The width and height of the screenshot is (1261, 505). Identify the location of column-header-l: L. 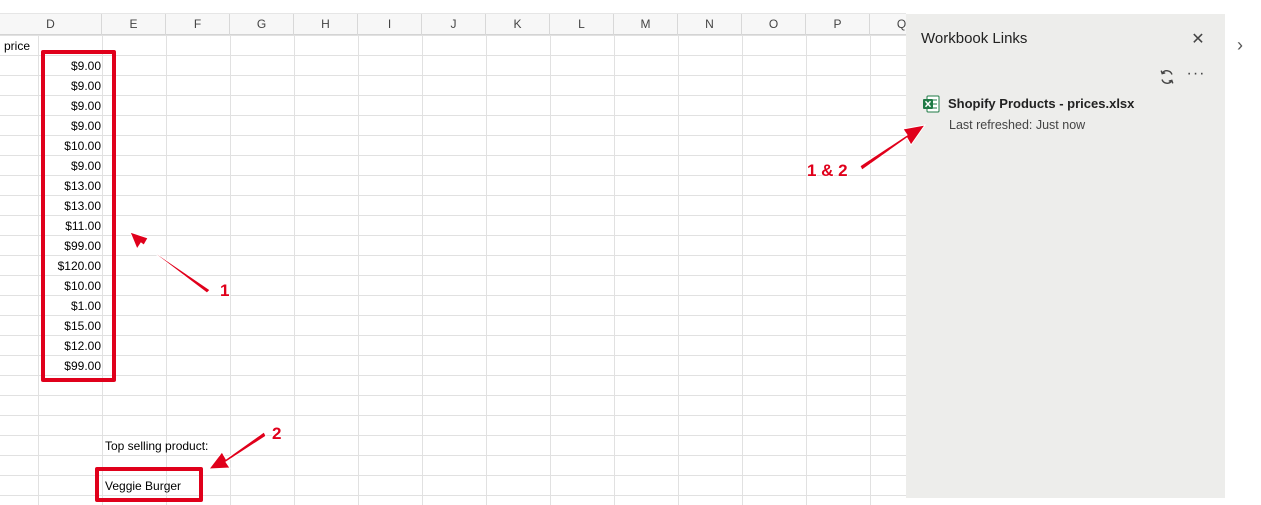
(582, 24).